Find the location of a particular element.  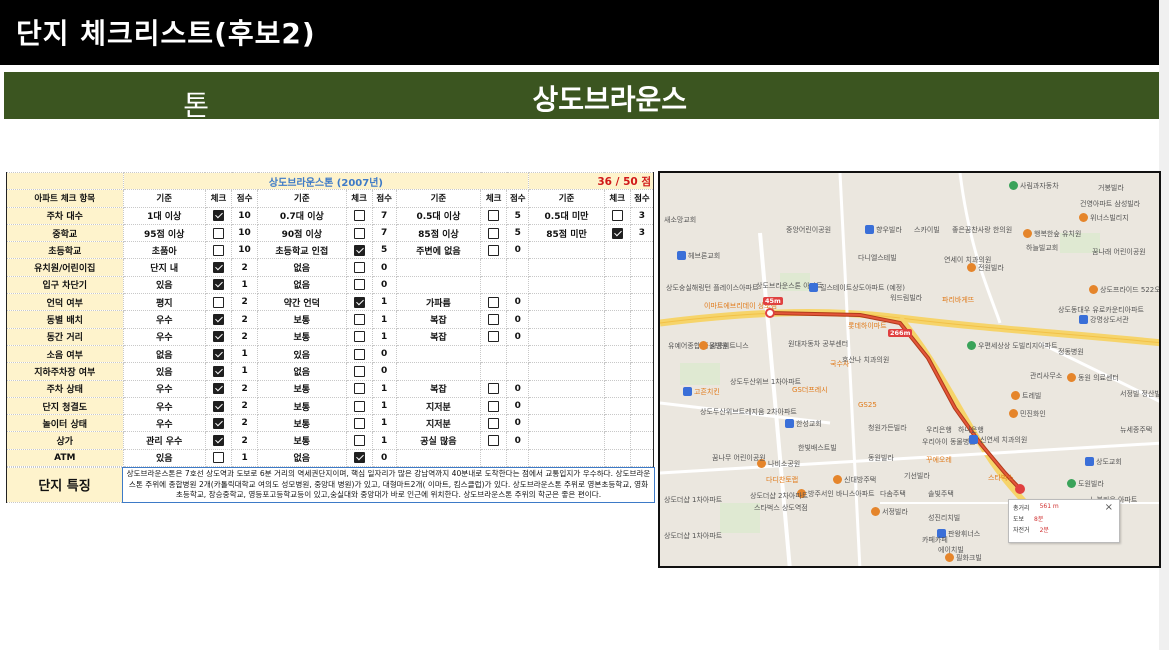

map-place-label: 카페카페 is located at coordinates (935, 540).